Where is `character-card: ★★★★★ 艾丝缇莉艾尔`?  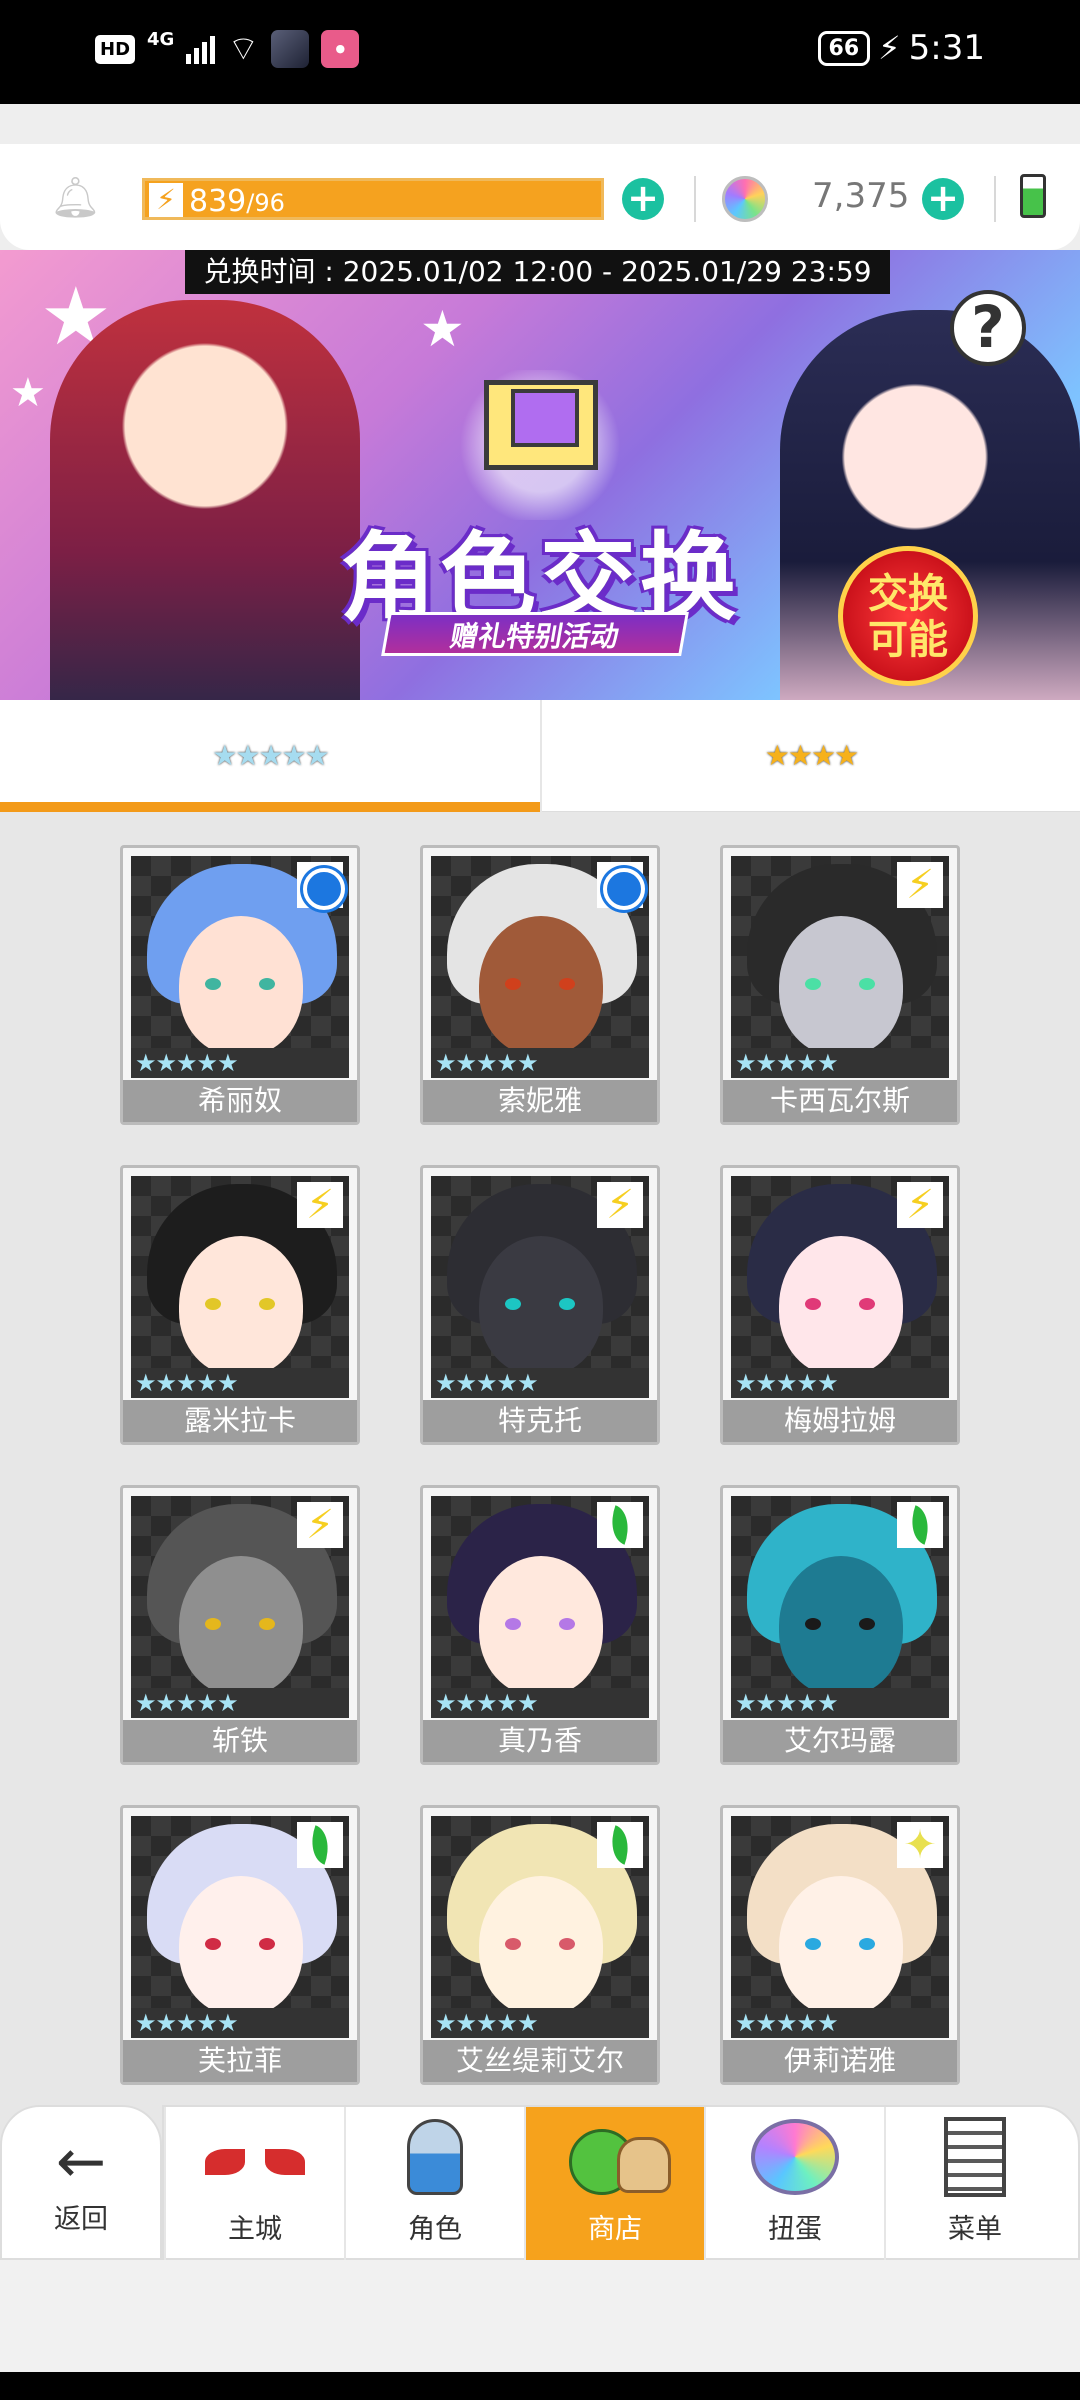 character-card: ★★★★★ 艾丝缇莉艾尔 is located at coordinates (540, 1945).